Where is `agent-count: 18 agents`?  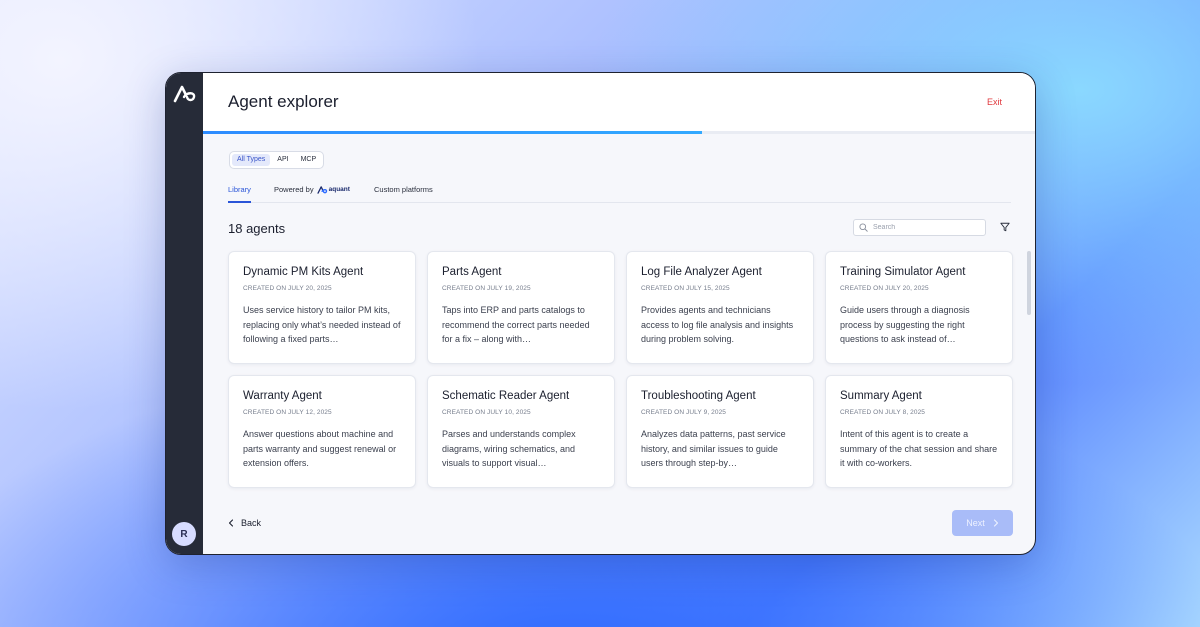
agent-count: 18 agents is located at coordinates (257, 228).